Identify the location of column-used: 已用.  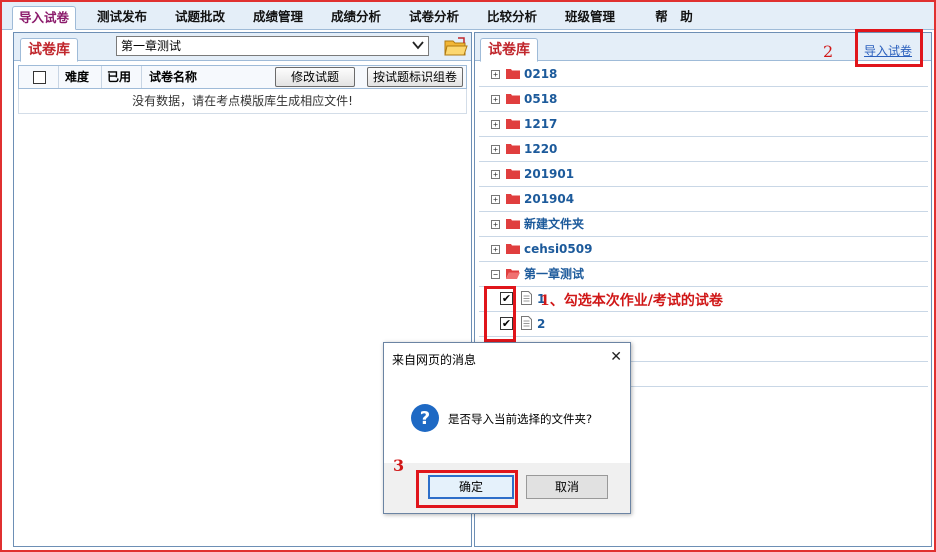
(119, 77).